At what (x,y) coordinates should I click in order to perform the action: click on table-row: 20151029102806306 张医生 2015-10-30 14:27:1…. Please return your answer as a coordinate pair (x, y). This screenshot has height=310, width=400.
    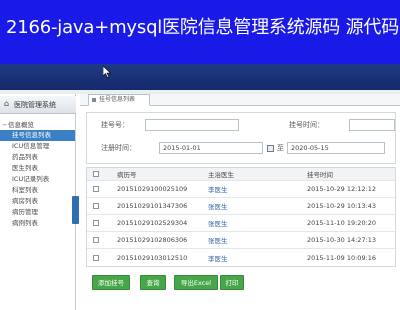
    Looking at the image, I should click on (241, 240).